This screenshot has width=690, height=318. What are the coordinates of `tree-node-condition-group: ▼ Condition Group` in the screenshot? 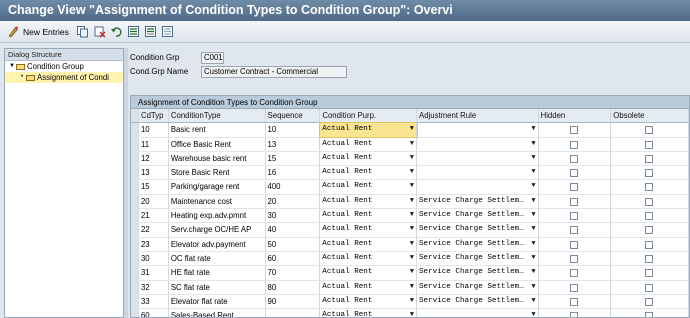 It's located at (64, 66).